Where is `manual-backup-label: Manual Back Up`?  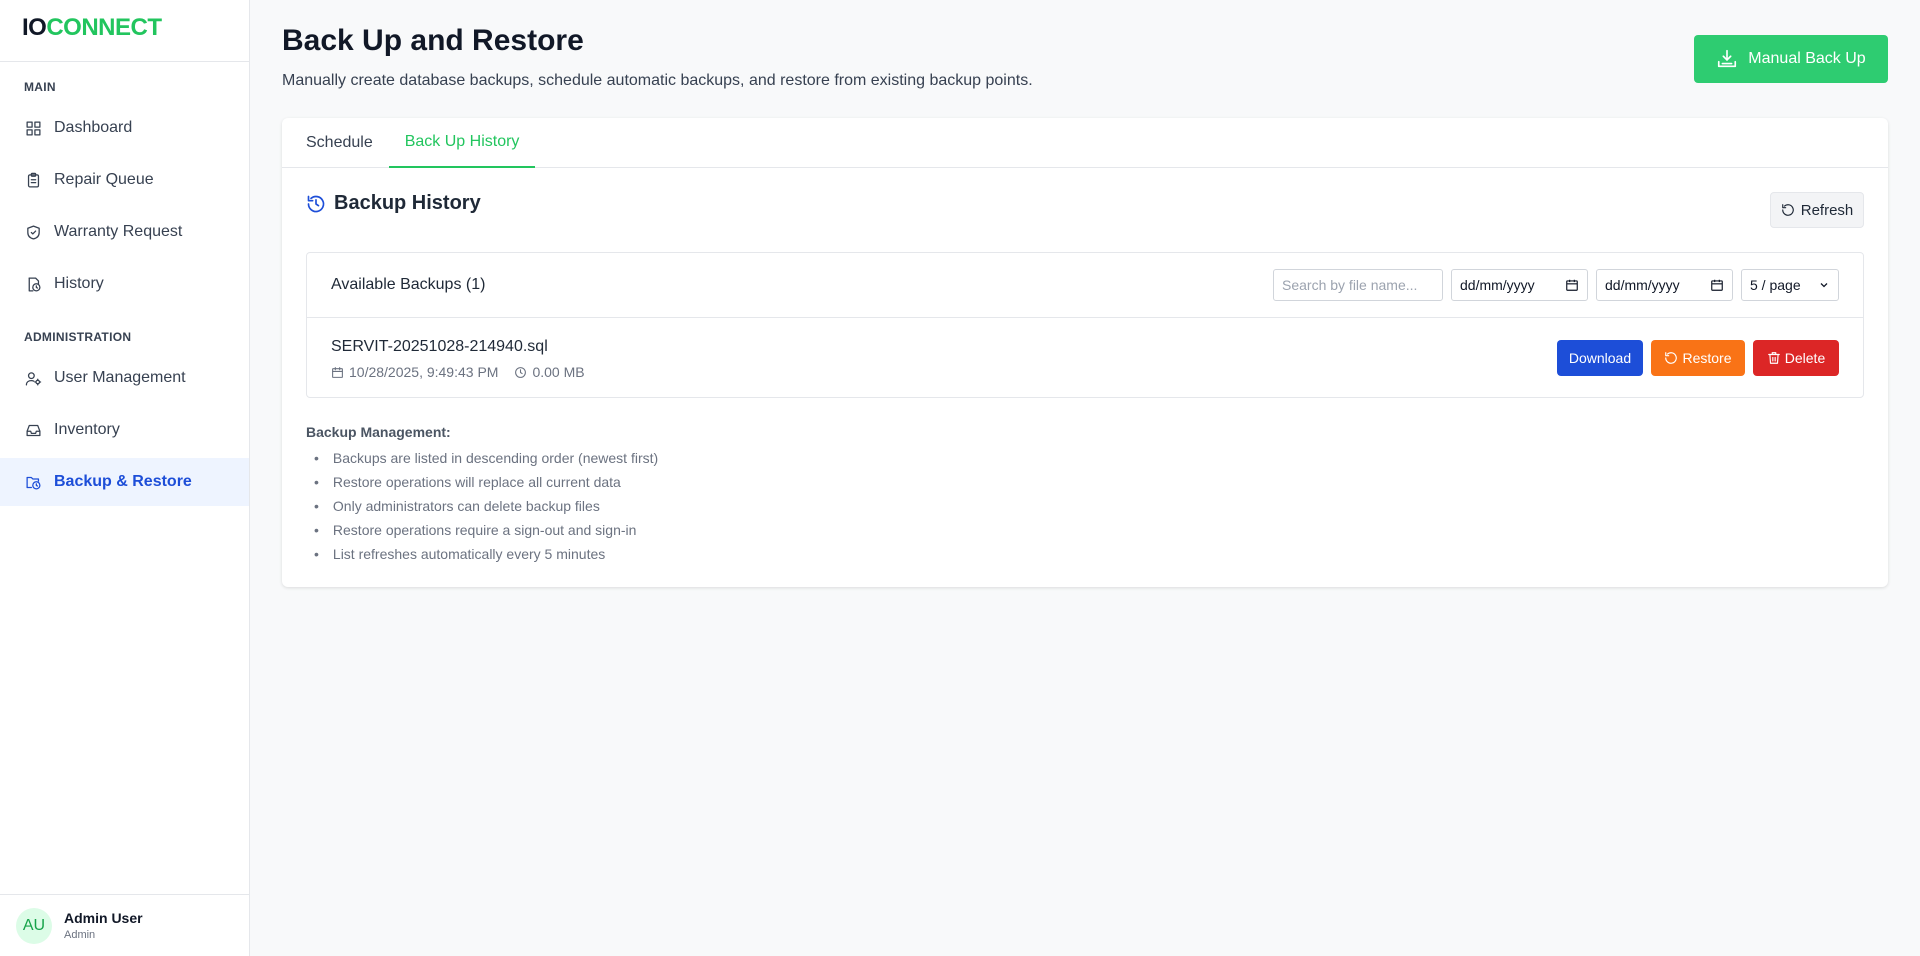
manual-backup-label: Manual Back Up is located at coordinates (1807, 58).